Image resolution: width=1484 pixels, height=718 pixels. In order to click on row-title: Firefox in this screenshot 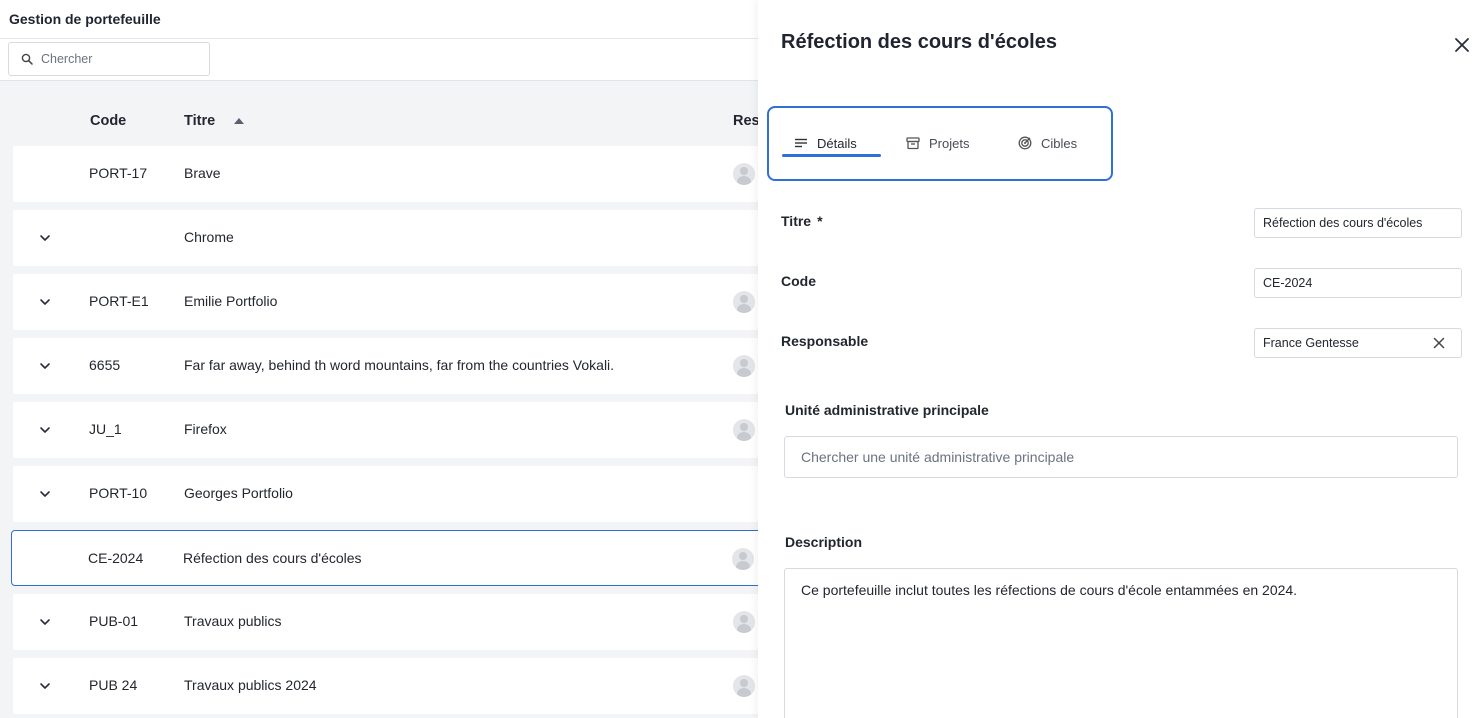, I will do `click(205, 429)`.